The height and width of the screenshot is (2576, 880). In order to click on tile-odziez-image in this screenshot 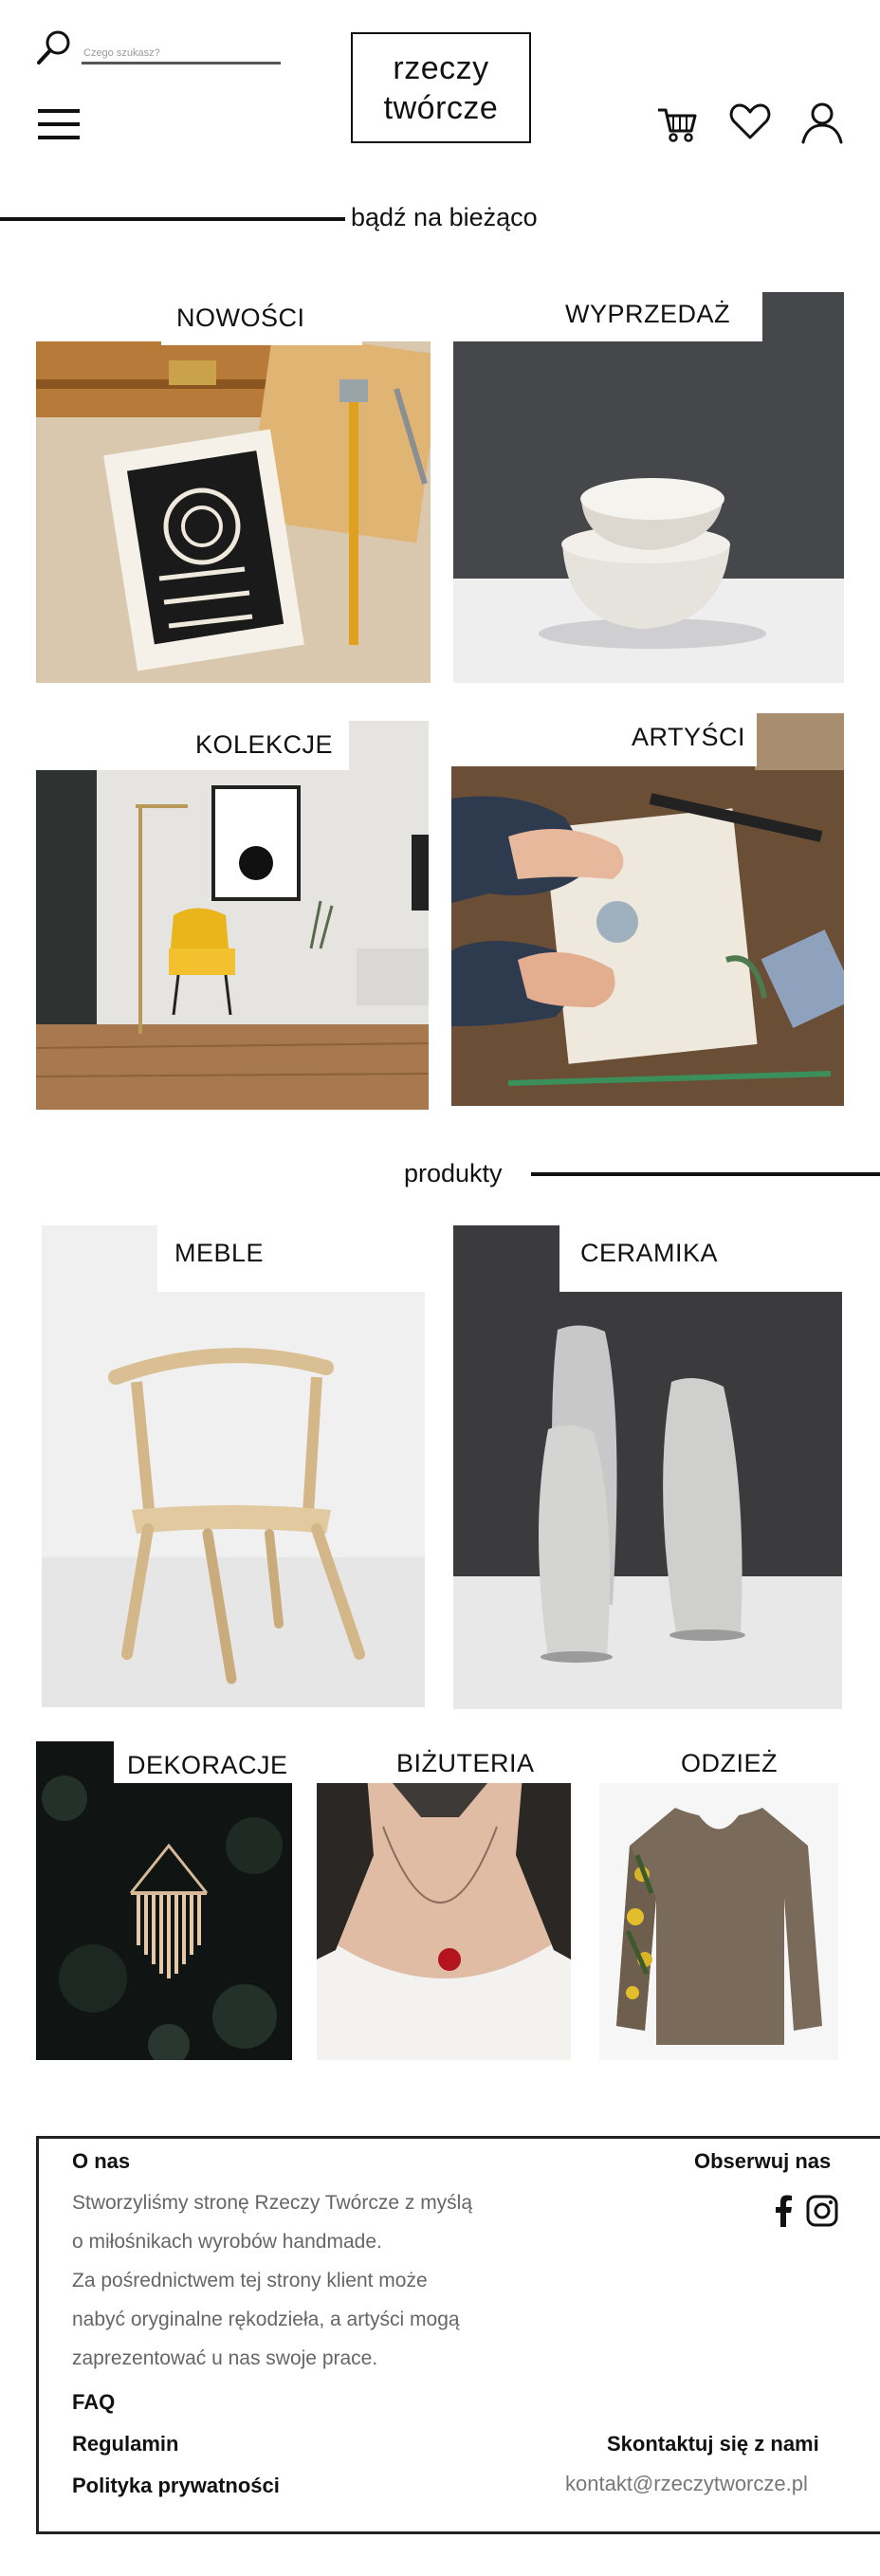, I will do `click(718, 1900)`.